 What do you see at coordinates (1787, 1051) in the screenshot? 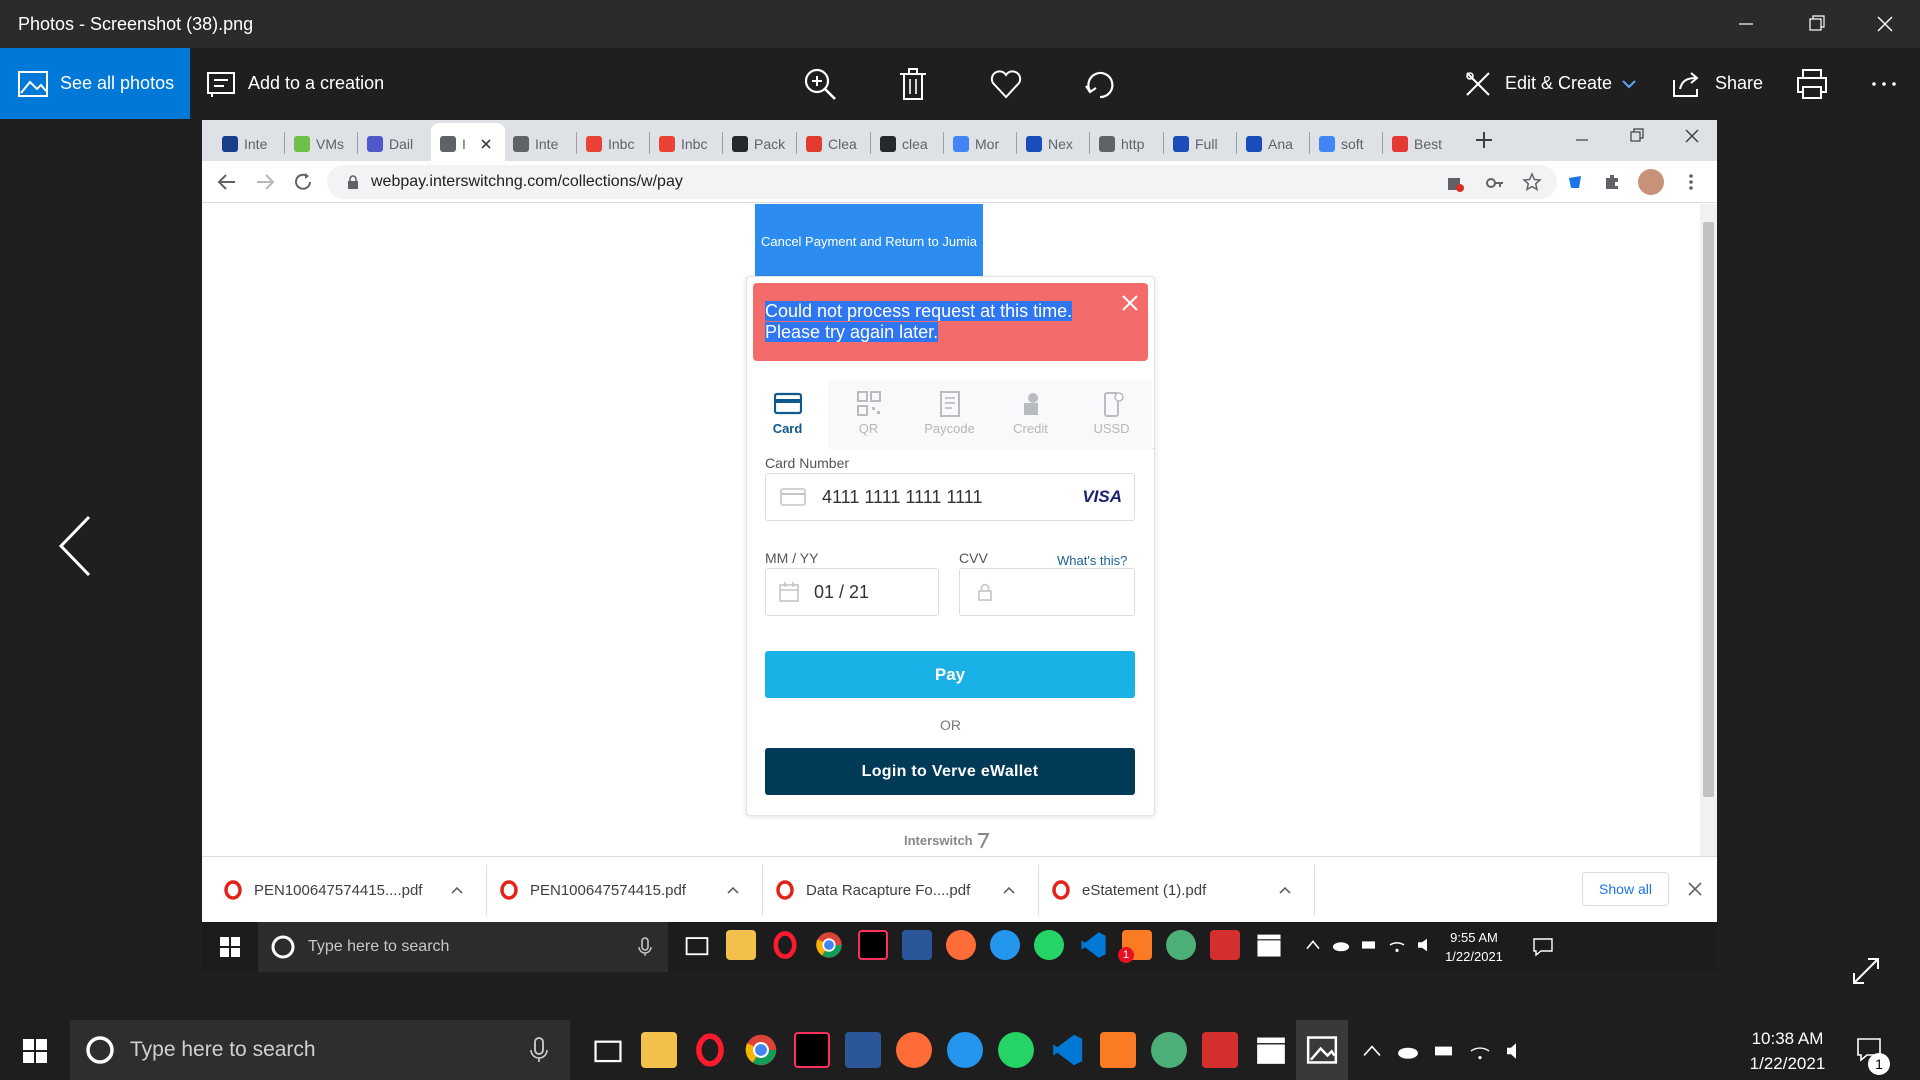
I see `taskbar-clock: 10:38 AM 1/22/2021` at bounding box center [1787, 1051].